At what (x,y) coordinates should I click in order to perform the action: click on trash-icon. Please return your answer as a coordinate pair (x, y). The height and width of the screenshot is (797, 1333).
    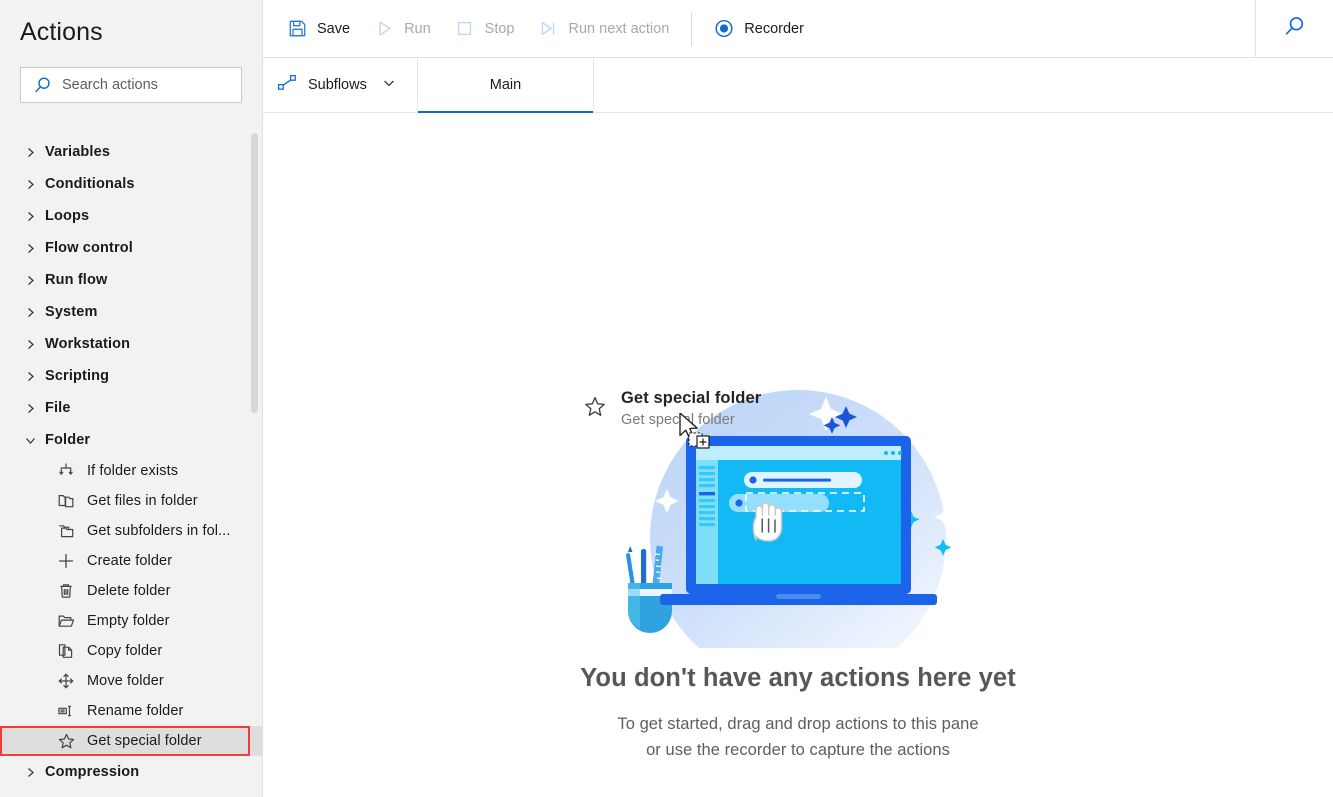
    Looking at the image, I should click on (66, 591).